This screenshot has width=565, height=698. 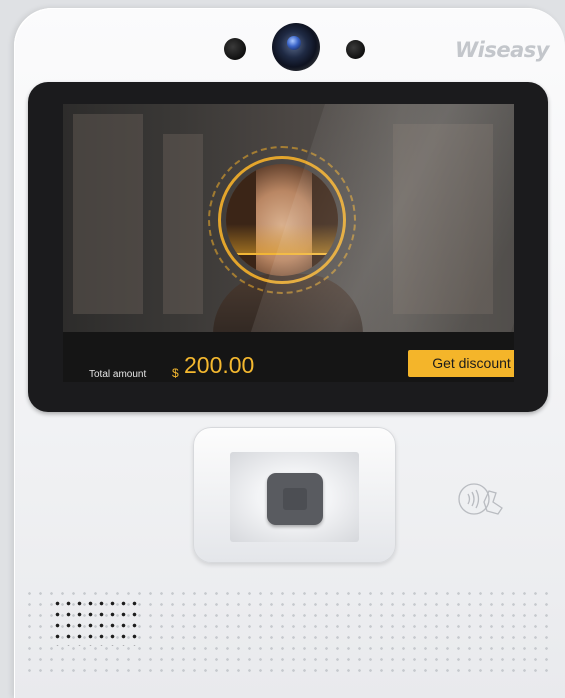 I want to click on ir-sensor-right, so click(x=355, y=49).